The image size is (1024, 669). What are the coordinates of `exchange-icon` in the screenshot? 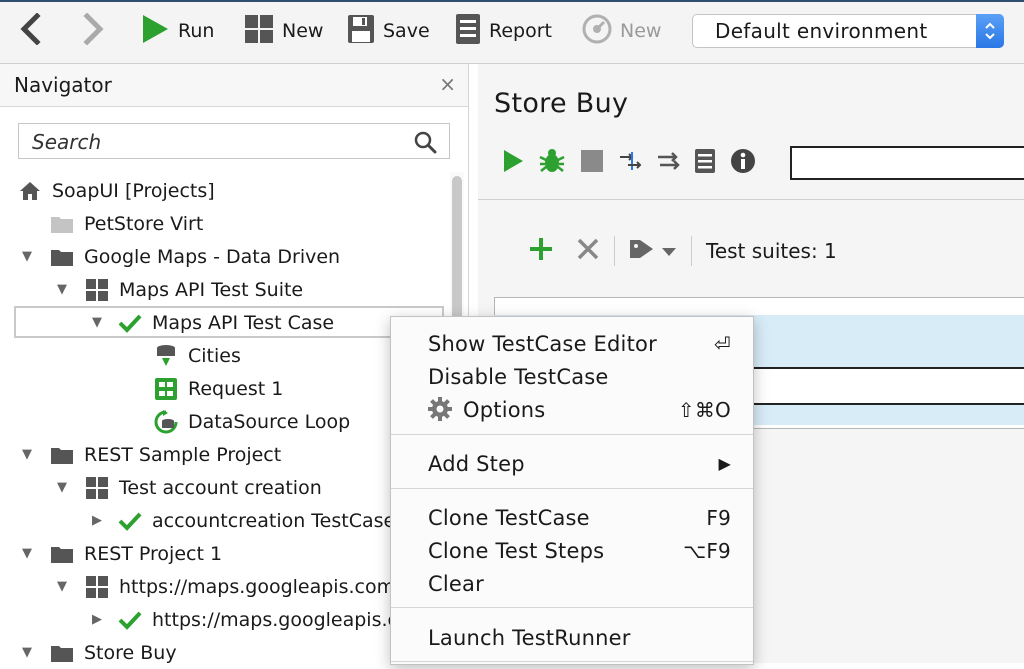 It's located at (668, 163).